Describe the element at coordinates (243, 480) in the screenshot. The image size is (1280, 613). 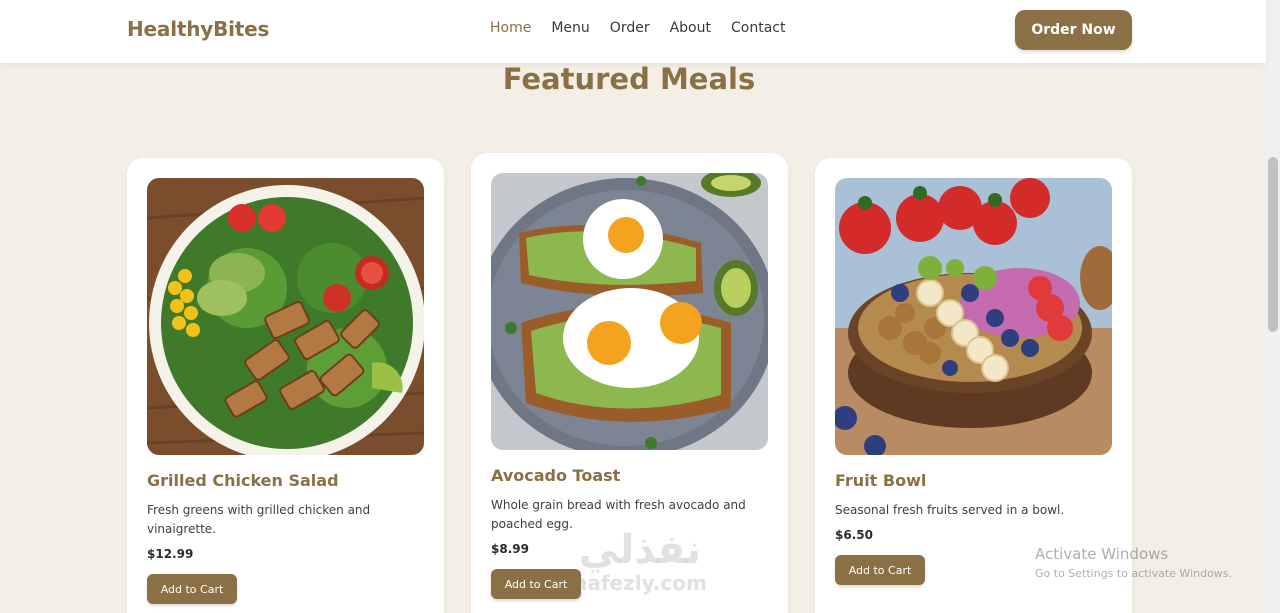
I see `meal-title: Grilled Chicken Salad` at that location.